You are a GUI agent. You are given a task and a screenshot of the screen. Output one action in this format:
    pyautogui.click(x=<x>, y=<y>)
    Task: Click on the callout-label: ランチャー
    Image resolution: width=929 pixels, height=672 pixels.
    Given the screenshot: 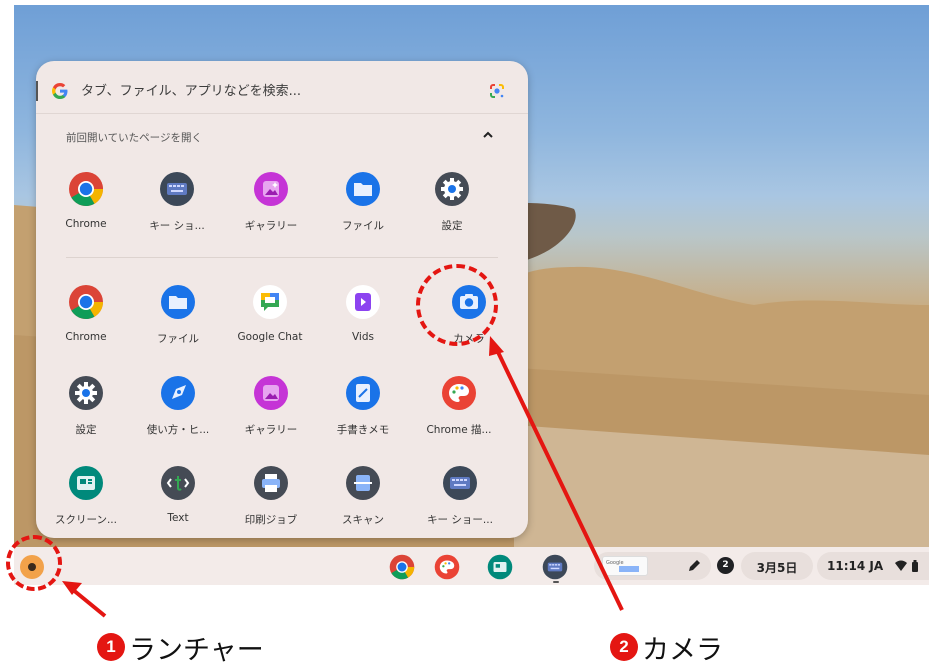 What is the action you would take?
    pyautogui.click(x=196, y=650)
    